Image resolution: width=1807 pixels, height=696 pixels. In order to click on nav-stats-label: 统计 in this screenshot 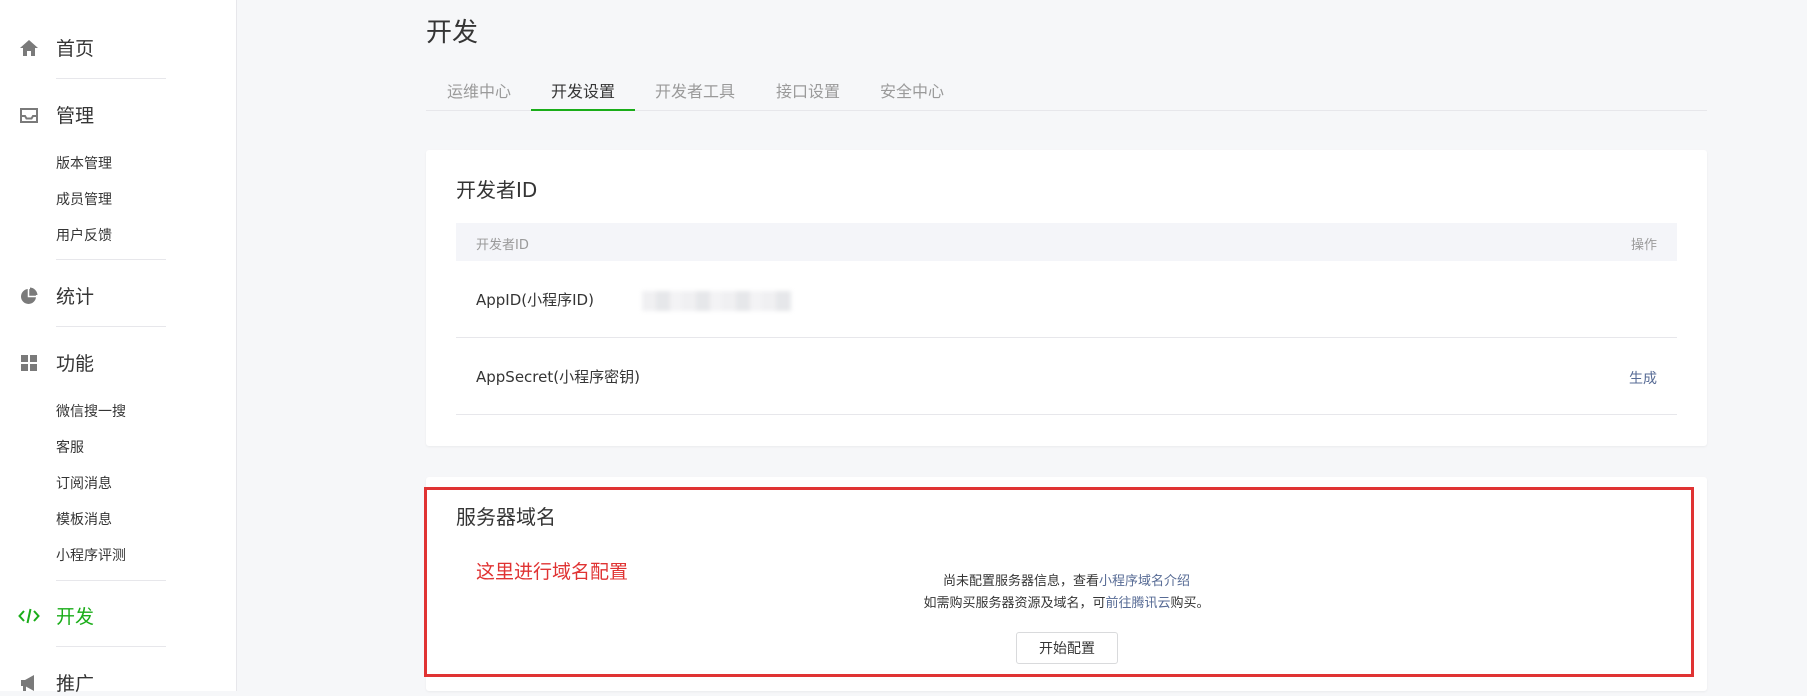, I will do `click(75, 297)`.